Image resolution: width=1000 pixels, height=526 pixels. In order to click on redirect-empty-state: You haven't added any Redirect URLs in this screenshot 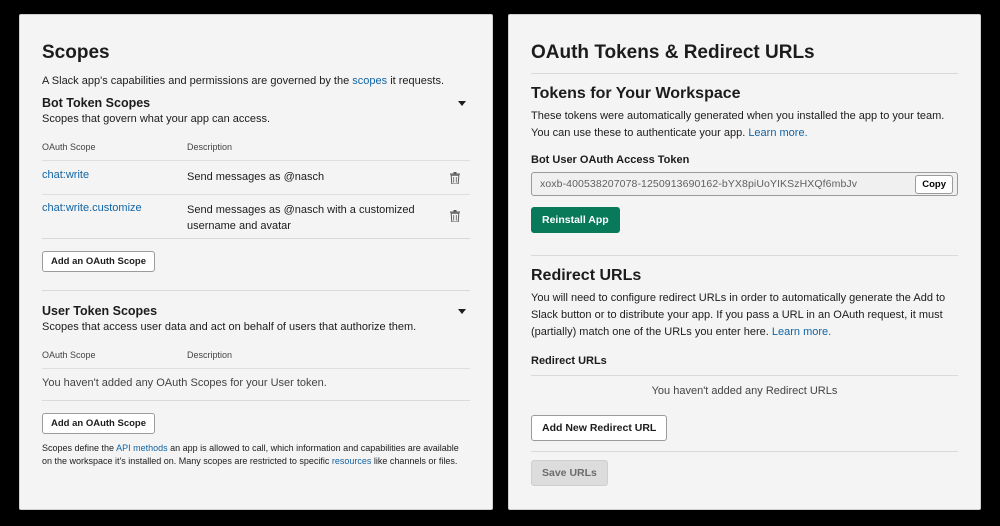, I will do `click(744, 392)`.